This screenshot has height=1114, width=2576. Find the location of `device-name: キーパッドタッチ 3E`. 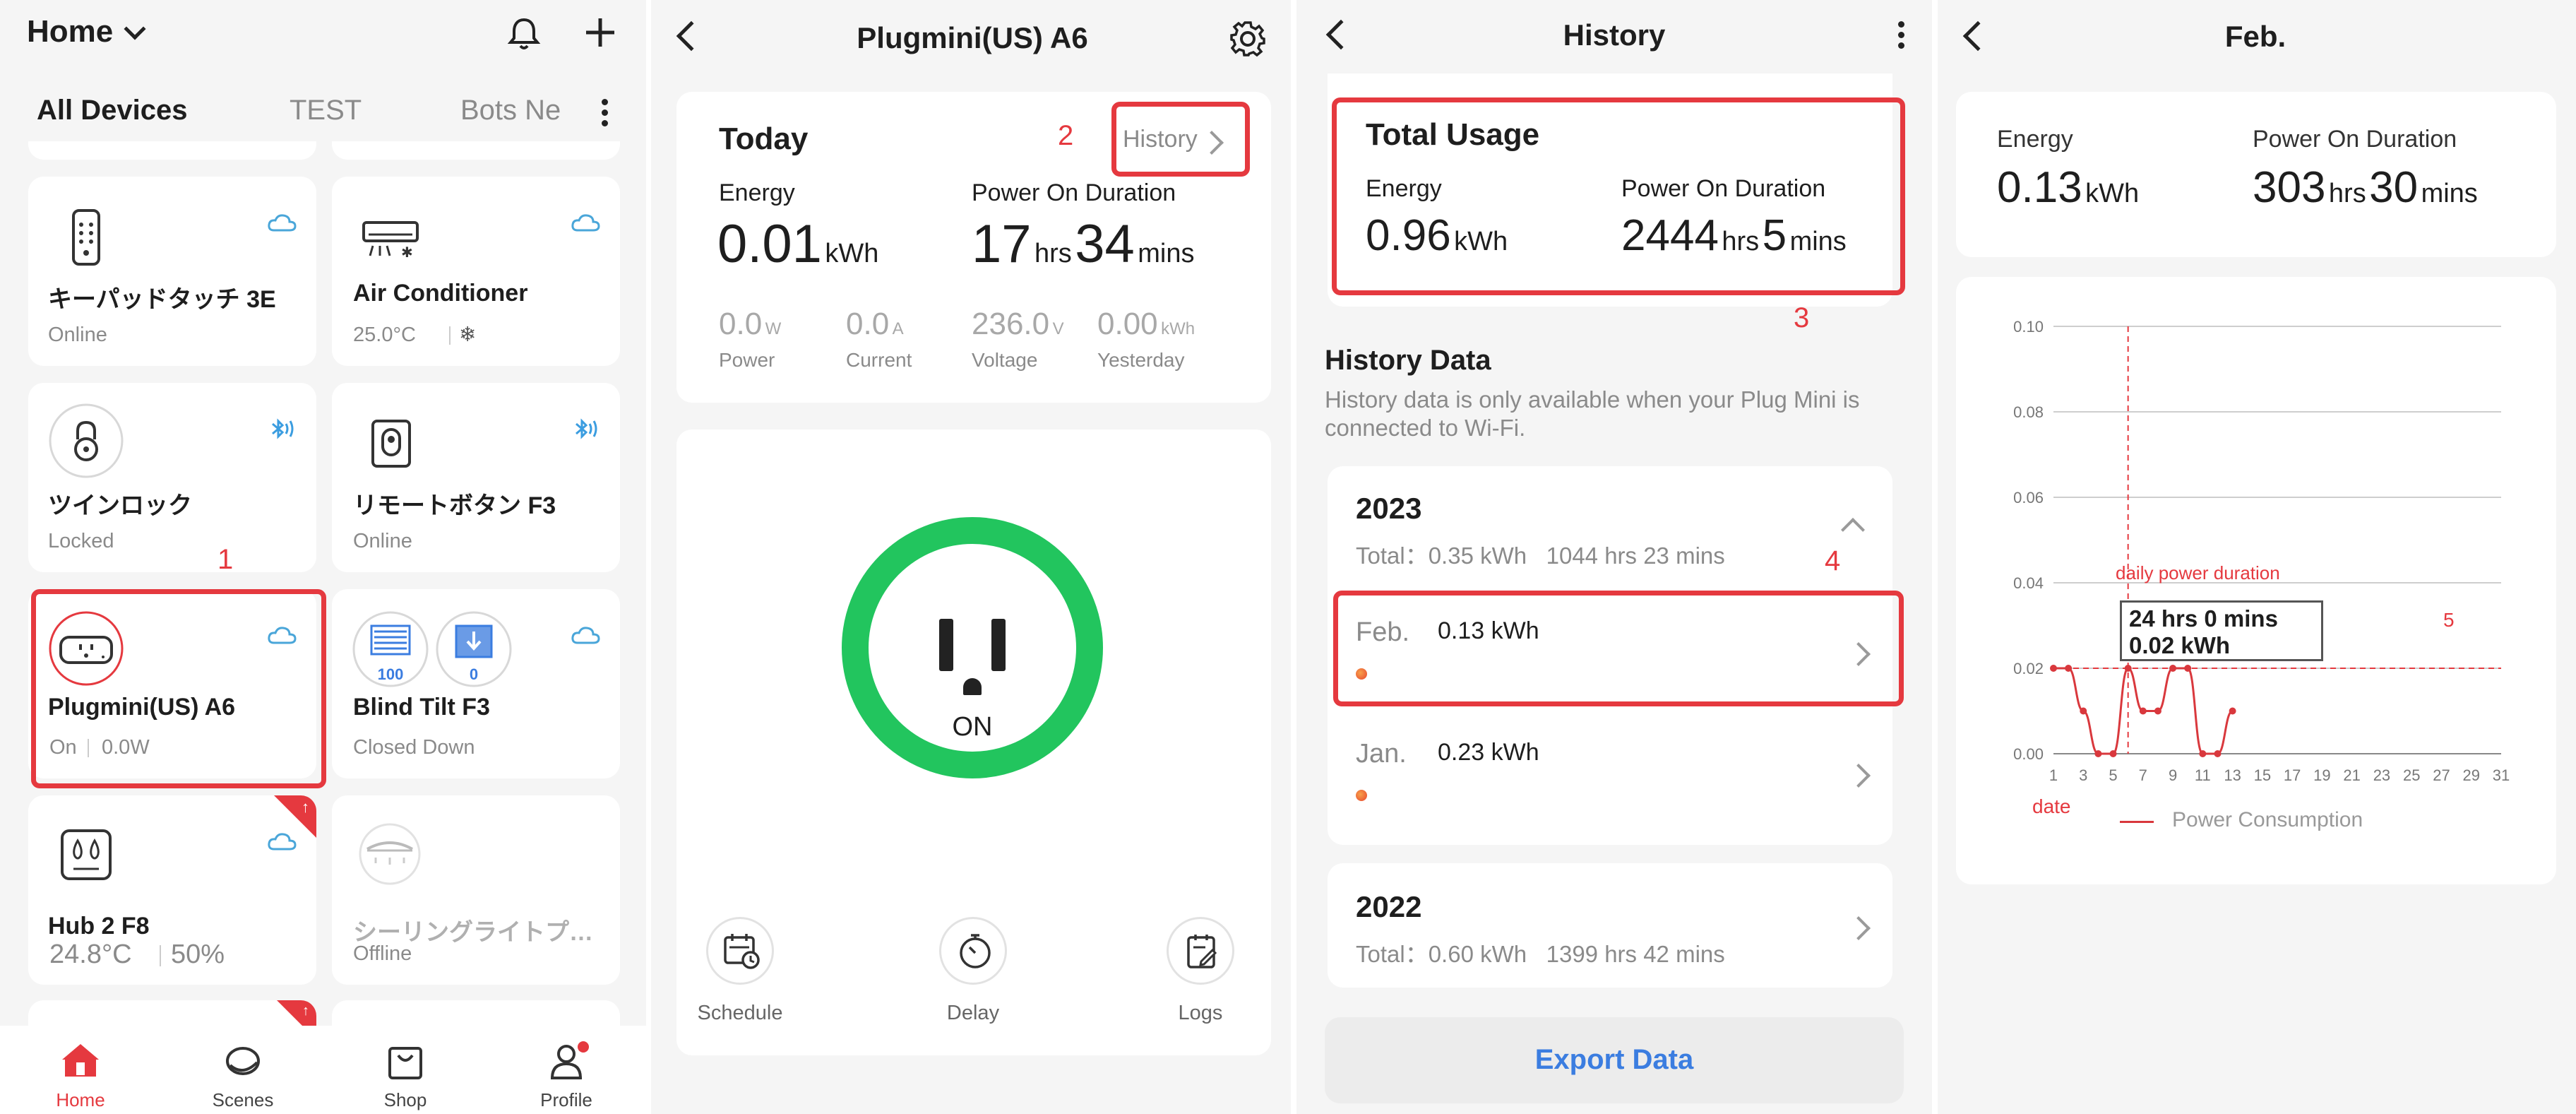

device-name: キーパッドタッチ 3E is located at coordinates (162, 299).